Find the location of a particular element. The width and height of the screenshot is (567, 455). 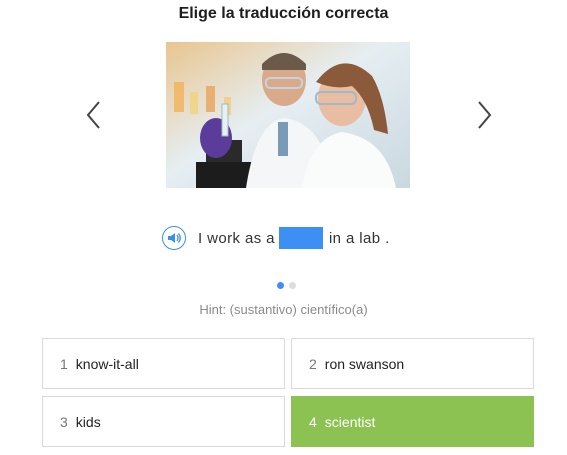

option-label: ron swanson is located at coordinates (364, 363).